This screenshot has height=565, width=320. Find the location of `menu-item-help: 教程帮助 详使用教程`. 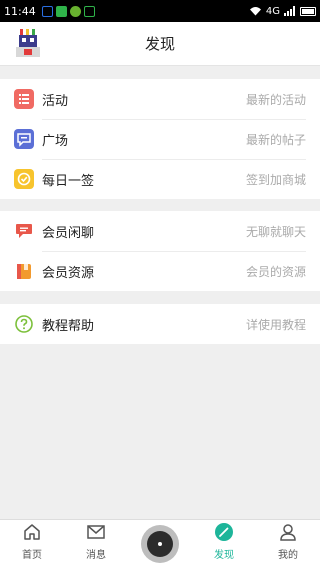

menu-item-help: 教程帮助 详使用教程 is located at coordinates (160, 324).